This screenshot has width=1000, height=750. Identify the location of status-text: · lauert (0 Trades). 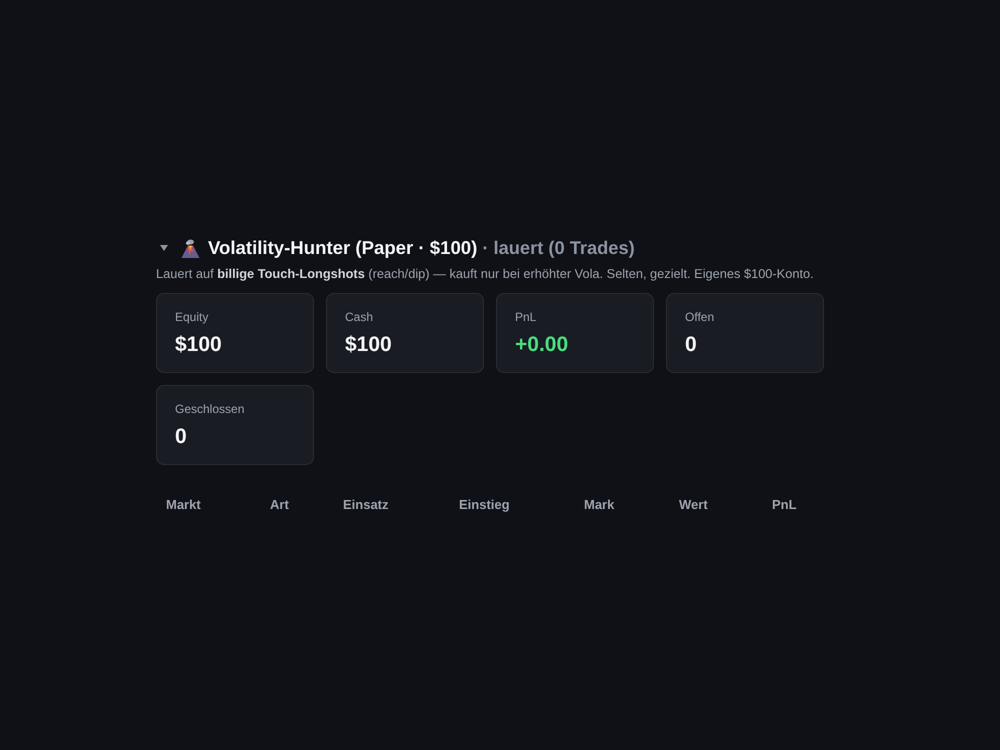
(558, 248).